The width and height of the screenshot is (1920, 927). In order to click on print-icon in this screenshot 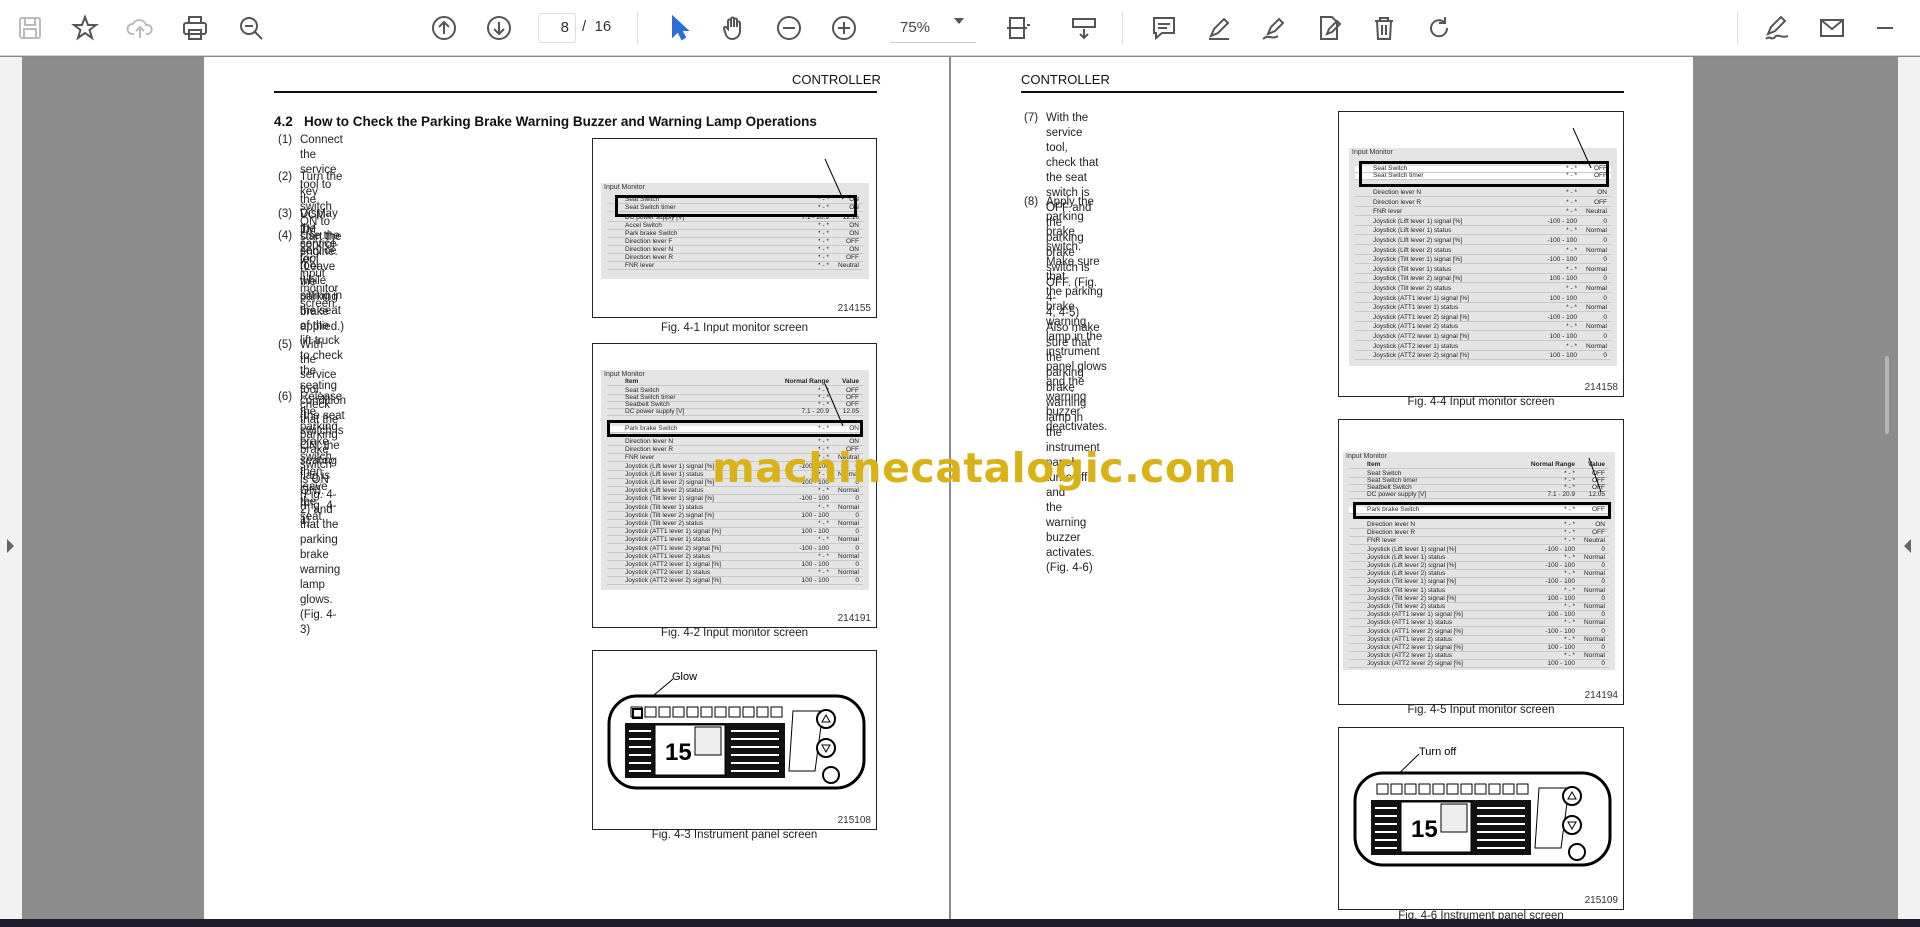, I will do `click(195, 28)`.